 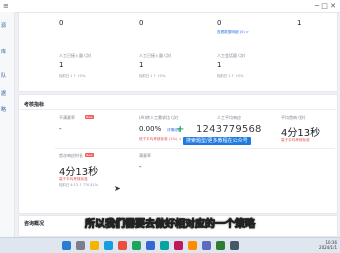 What do you see at coordinates (170, 245) in the screenshot?
I see `taskbar: 10:36 2024/1/1` at bounding box center [170, 245].